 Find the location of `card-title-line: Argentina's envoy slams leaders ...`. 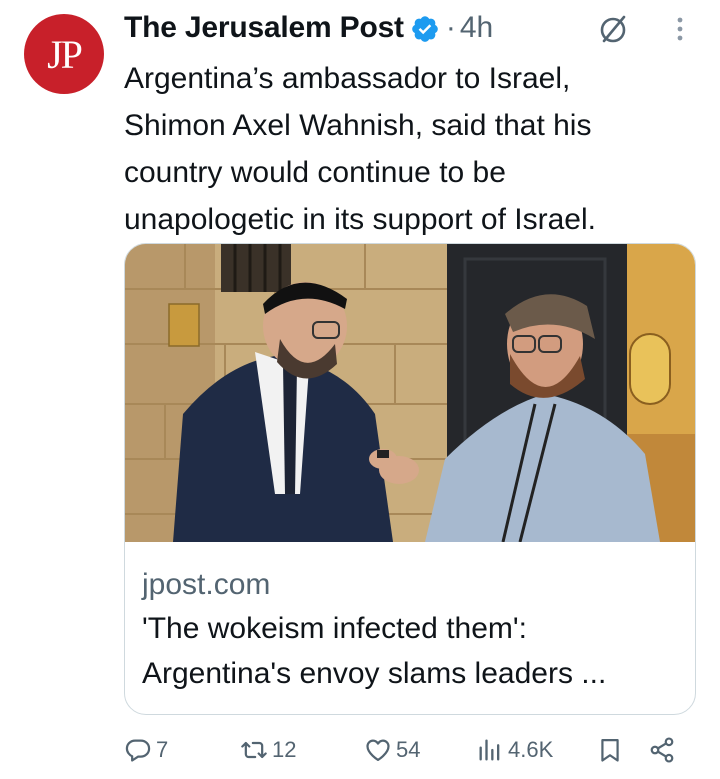

card-title-line: Argentina's envoy slams leaders ... is located at coordinates (374, 673).